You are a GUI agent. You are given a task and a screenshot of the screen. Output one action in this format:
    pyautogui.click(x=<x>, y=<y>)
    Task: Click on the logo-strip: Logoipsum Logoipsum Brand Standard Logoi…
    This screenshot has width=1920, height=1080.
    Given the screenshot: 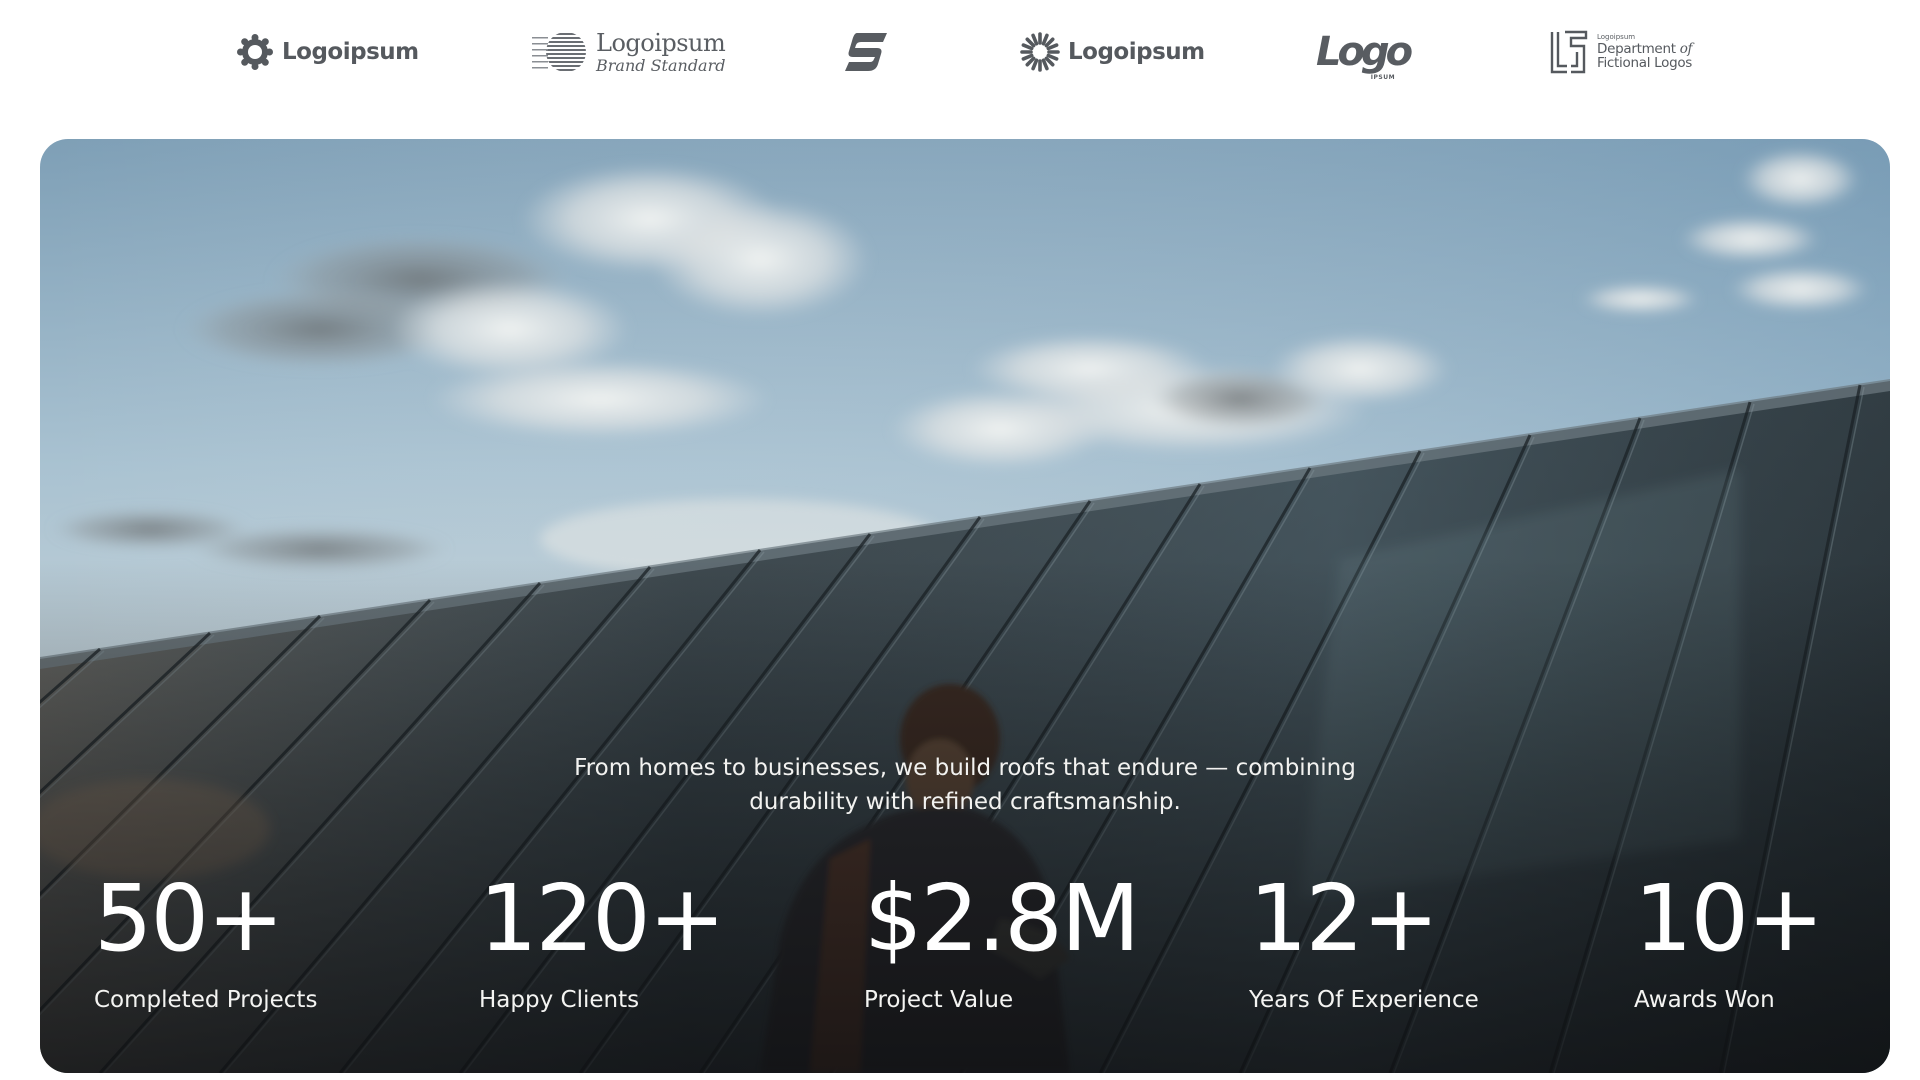 What is the action you would take?
    pyautogui.click(x=960, y=53)
    